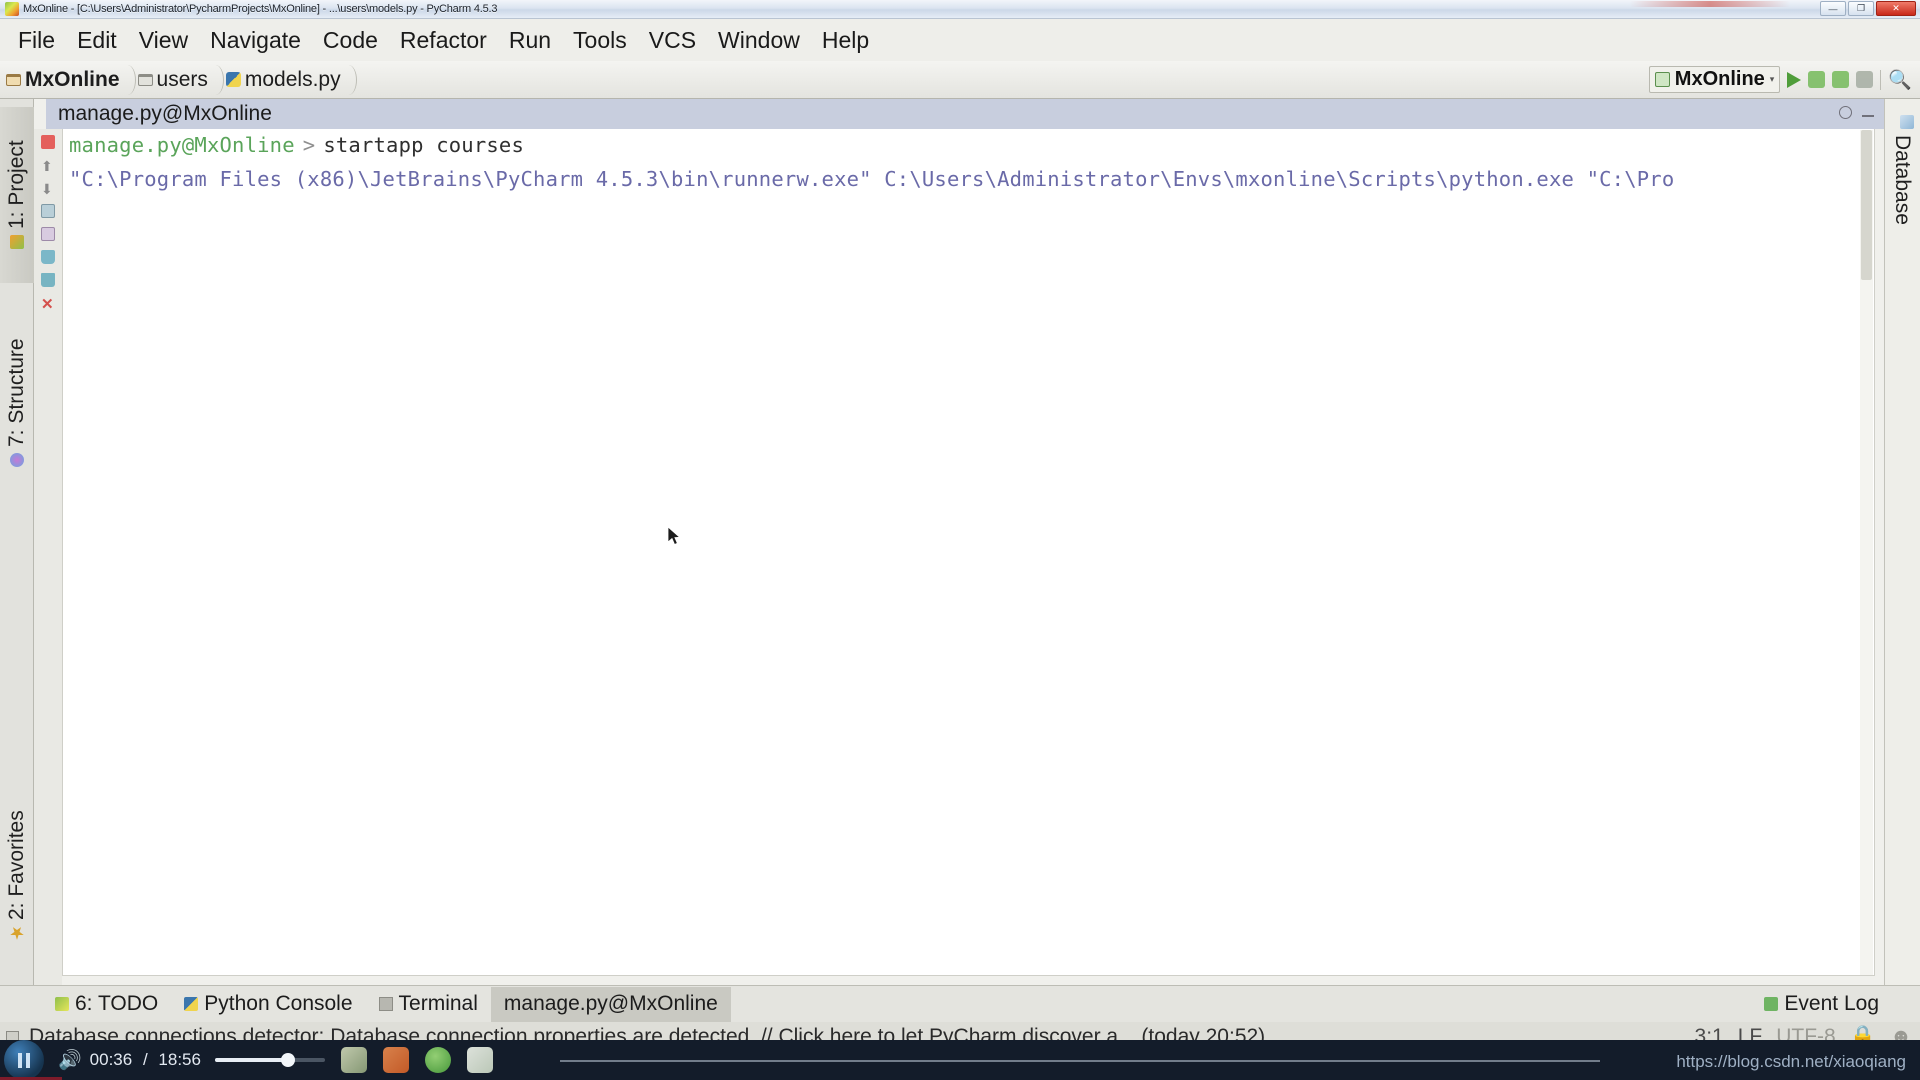  I want to click on watermark: https://blog.csdn.net/xiaoqiang, so click(1791, 1061).